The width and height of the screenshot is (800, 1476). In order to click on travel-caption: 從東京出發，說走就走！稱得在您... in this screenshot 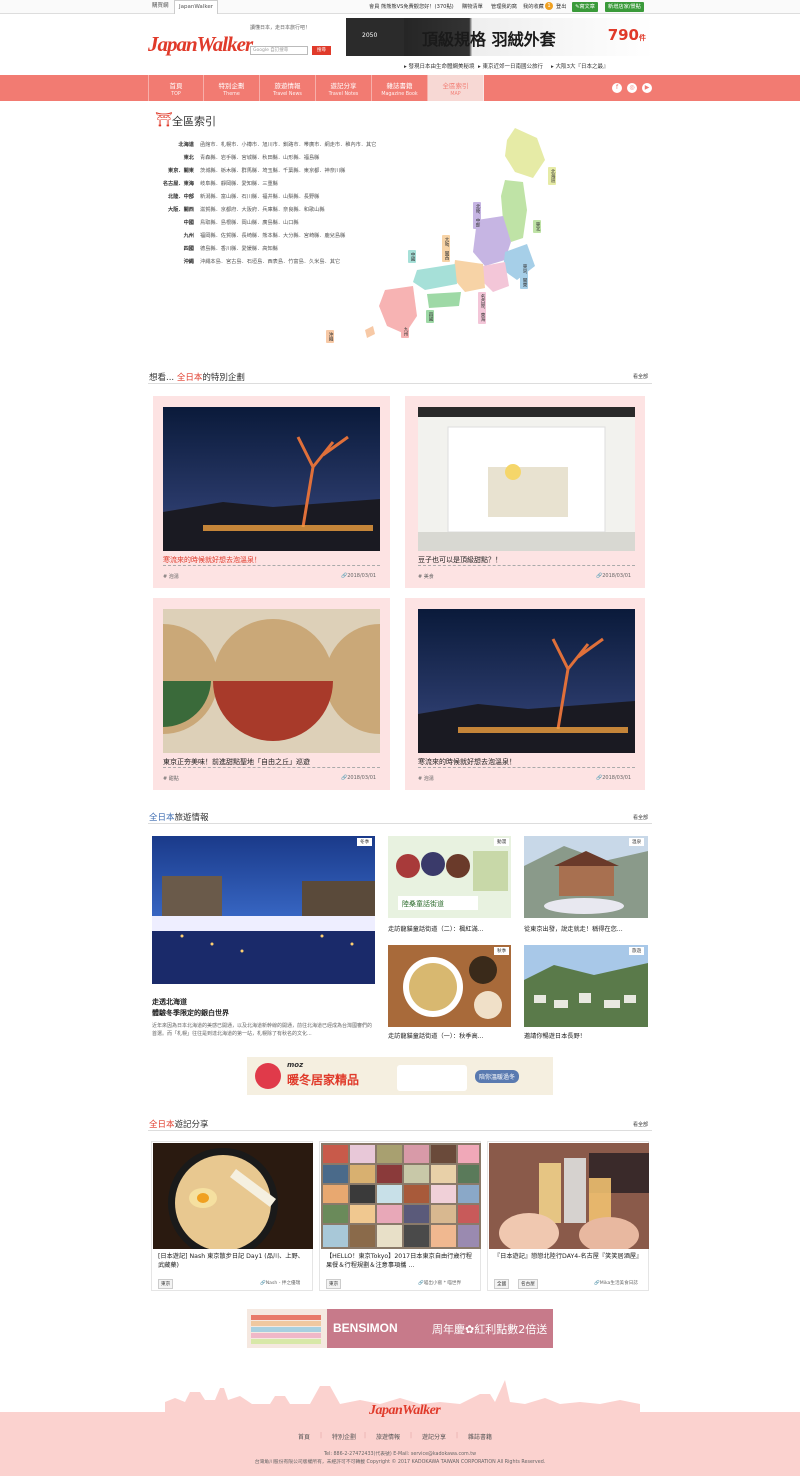, I will do `click(586, 928)`.